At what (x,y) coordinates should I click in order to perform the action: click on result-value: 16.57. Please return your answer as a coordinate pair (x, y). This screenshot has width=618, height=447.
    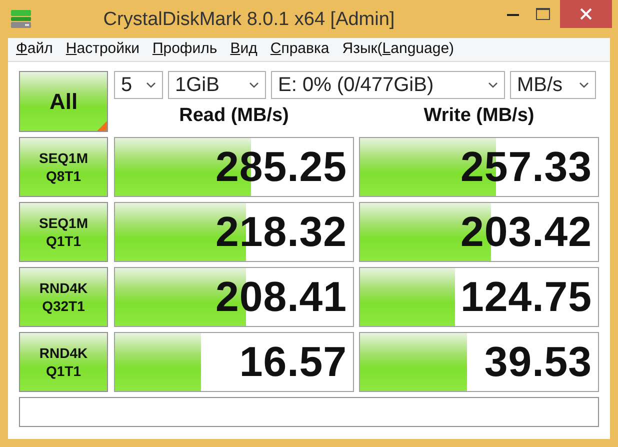
    Looking at the image, I should click on (293, 362).